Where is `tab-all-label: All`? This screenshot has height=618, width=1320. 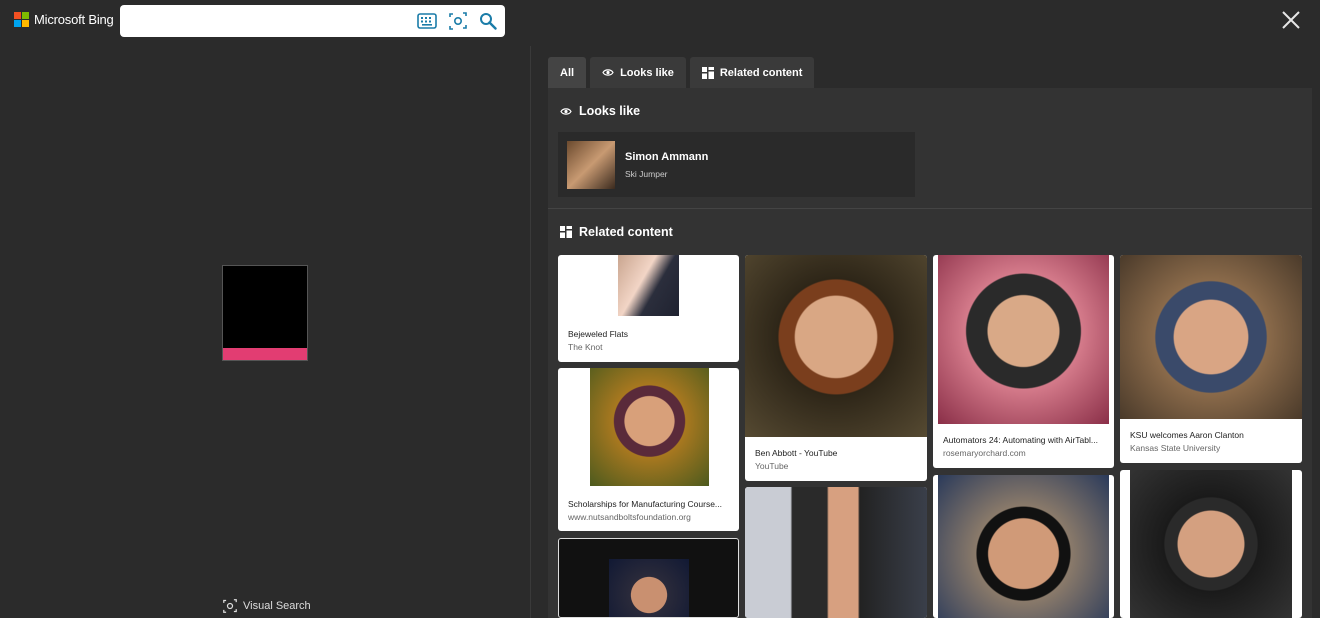 tab-all-label: All is located at coordinates (567, 72).